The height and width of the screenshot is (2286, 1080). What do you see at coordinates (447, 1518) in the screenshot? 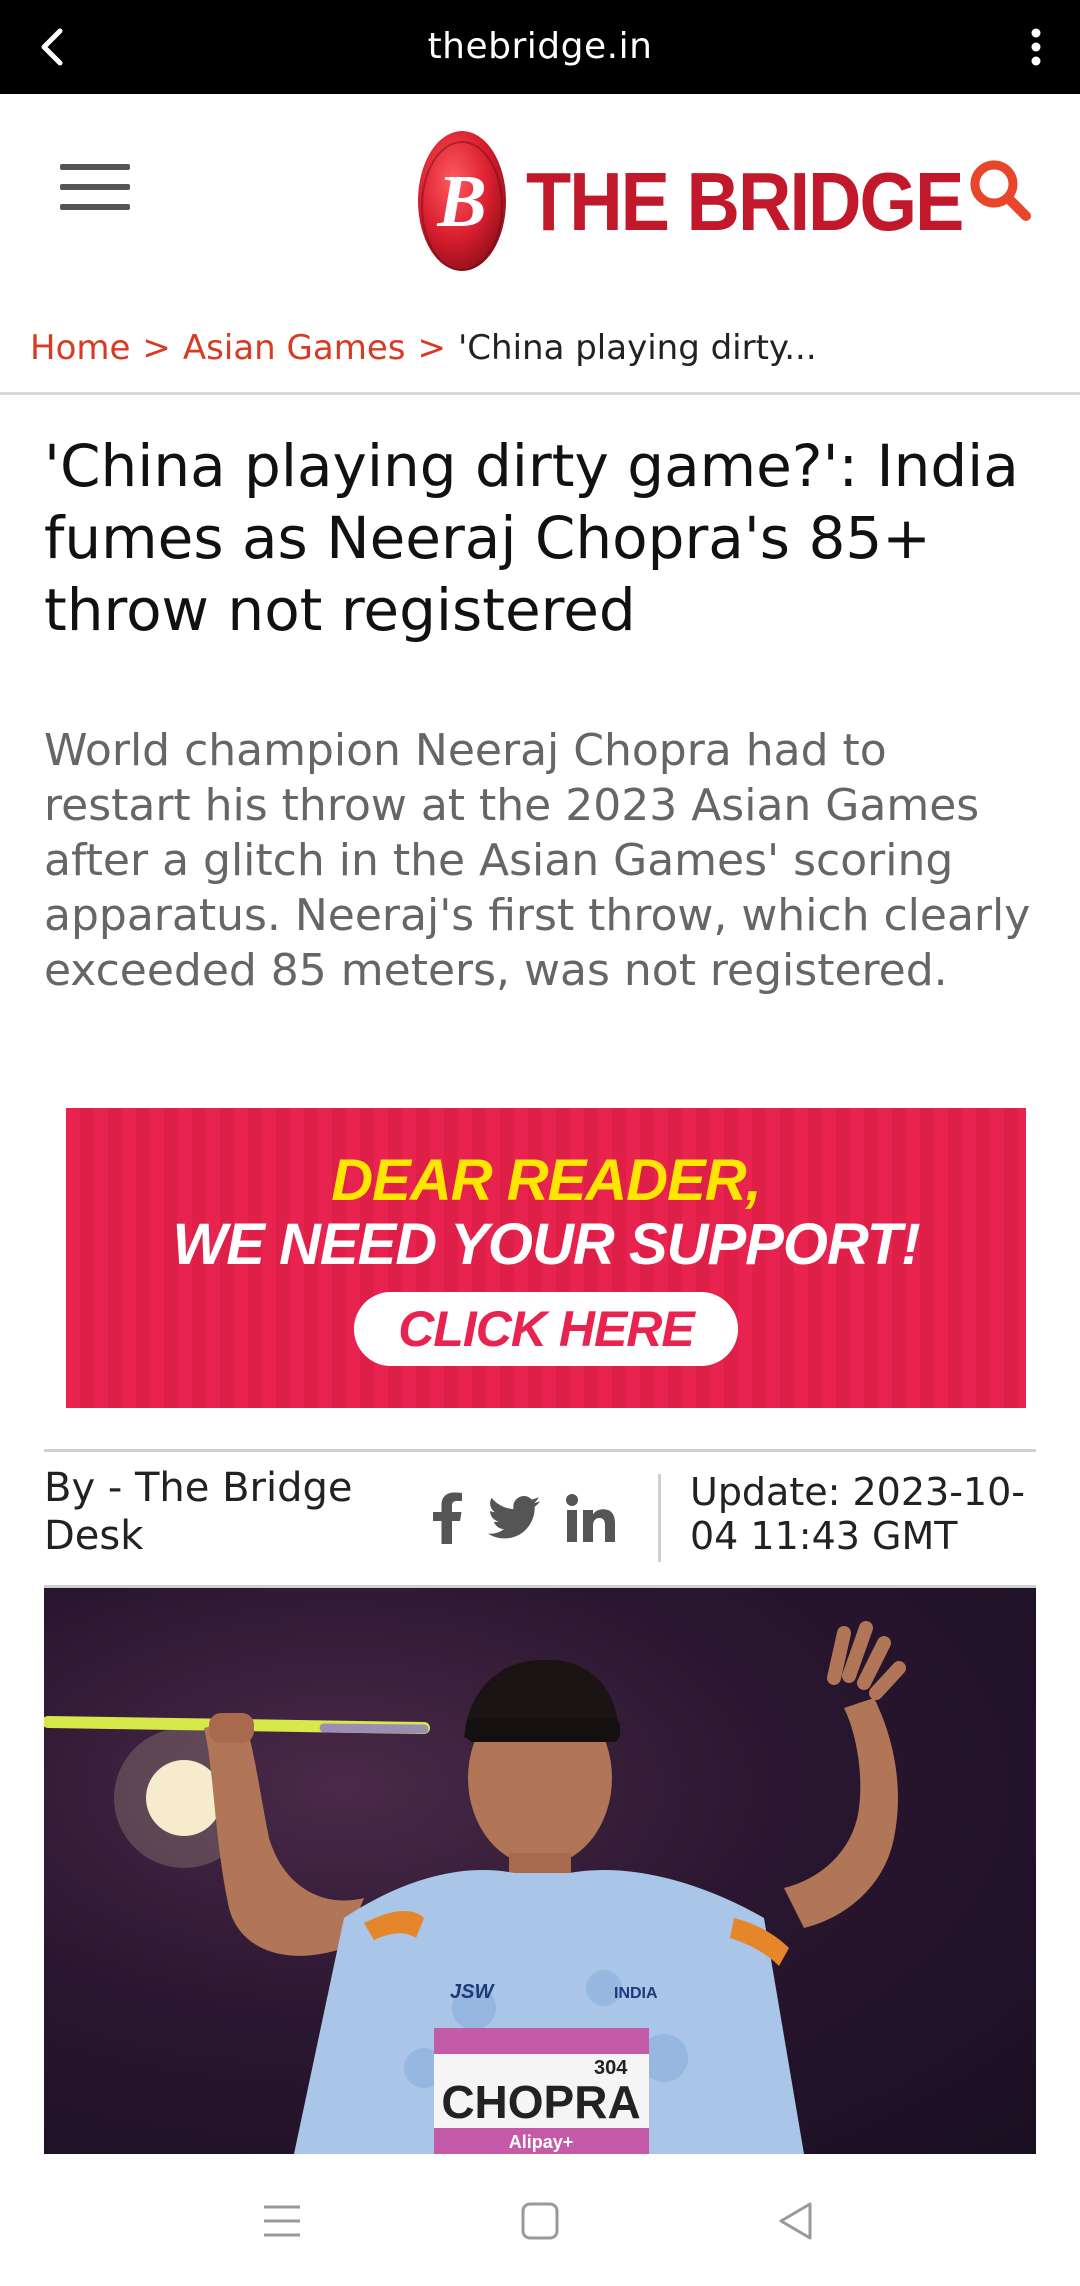
I see `facebook-icon` at bounding box center [447, 1518].